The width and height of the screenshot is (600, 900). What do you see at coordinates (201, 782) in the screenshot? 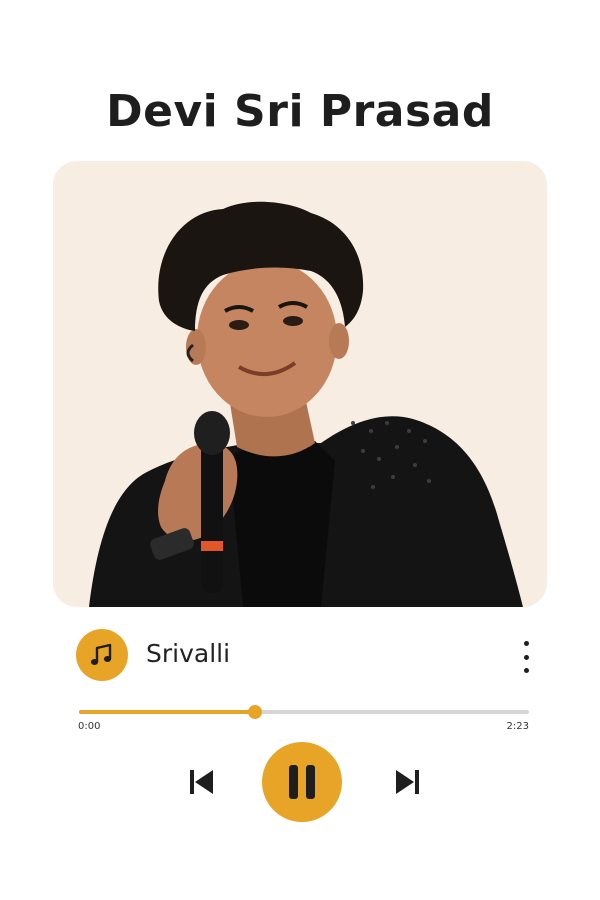
I see `skip-previous-icon` at bounding box center [201, 782].